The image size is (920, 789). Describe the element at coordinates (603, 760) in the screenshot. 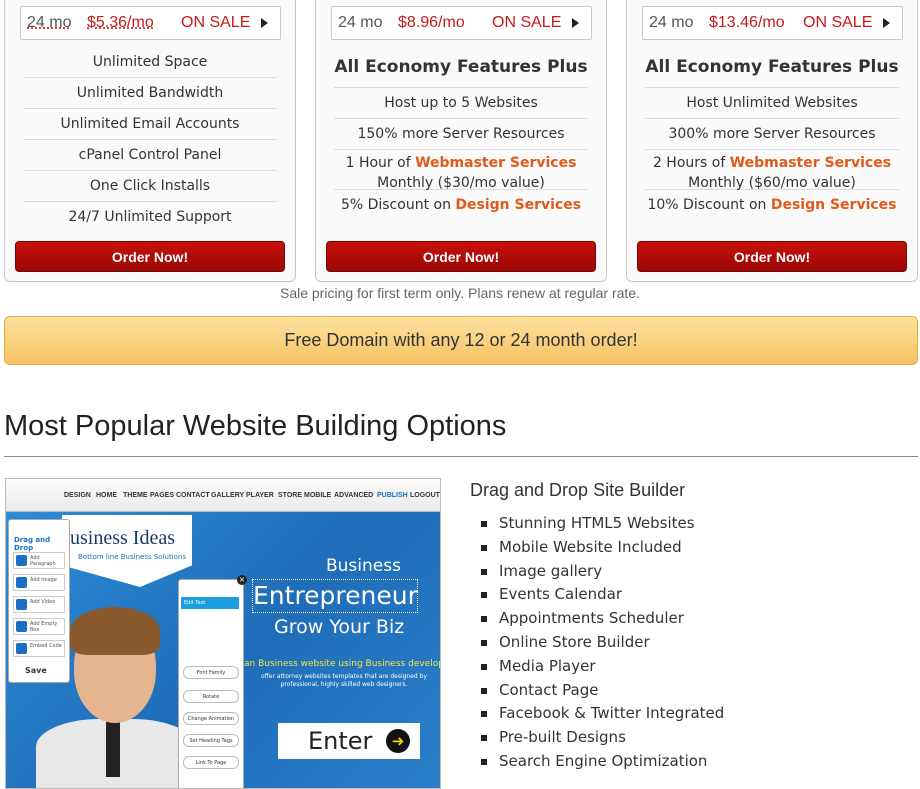

I see `list-item-label: Search Engine Optimization` at that location.